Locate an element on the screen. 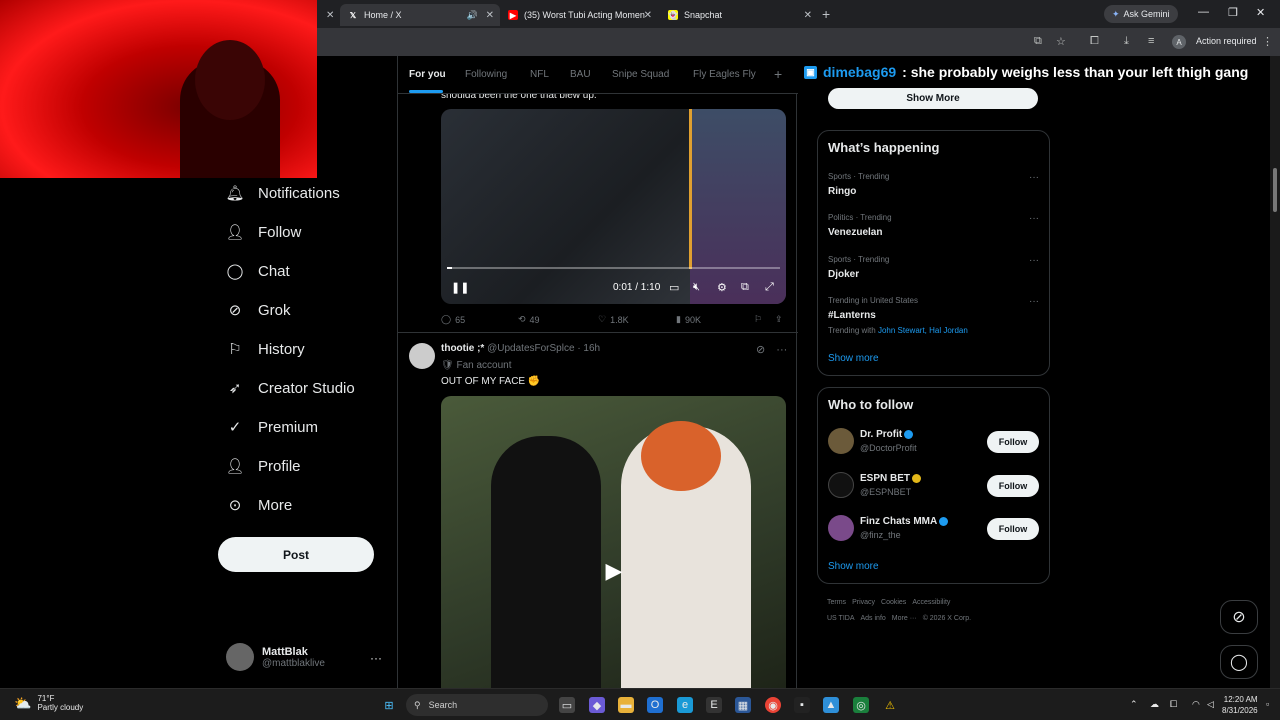  system-clock: 12:20 AM 8/31/2026 is located at coordinates (1240, 705).